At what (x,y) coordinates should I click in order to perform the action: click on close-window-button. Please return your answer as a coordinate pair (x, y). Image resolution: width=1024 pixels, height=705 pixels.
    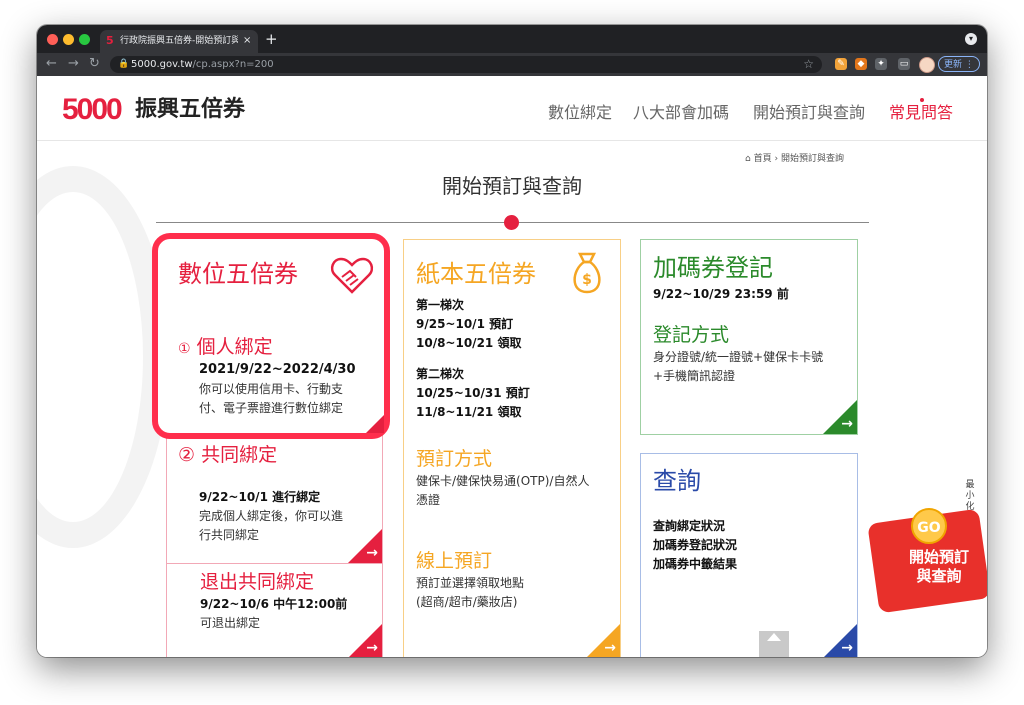
    Looking at the image, I should click on (52, 39).